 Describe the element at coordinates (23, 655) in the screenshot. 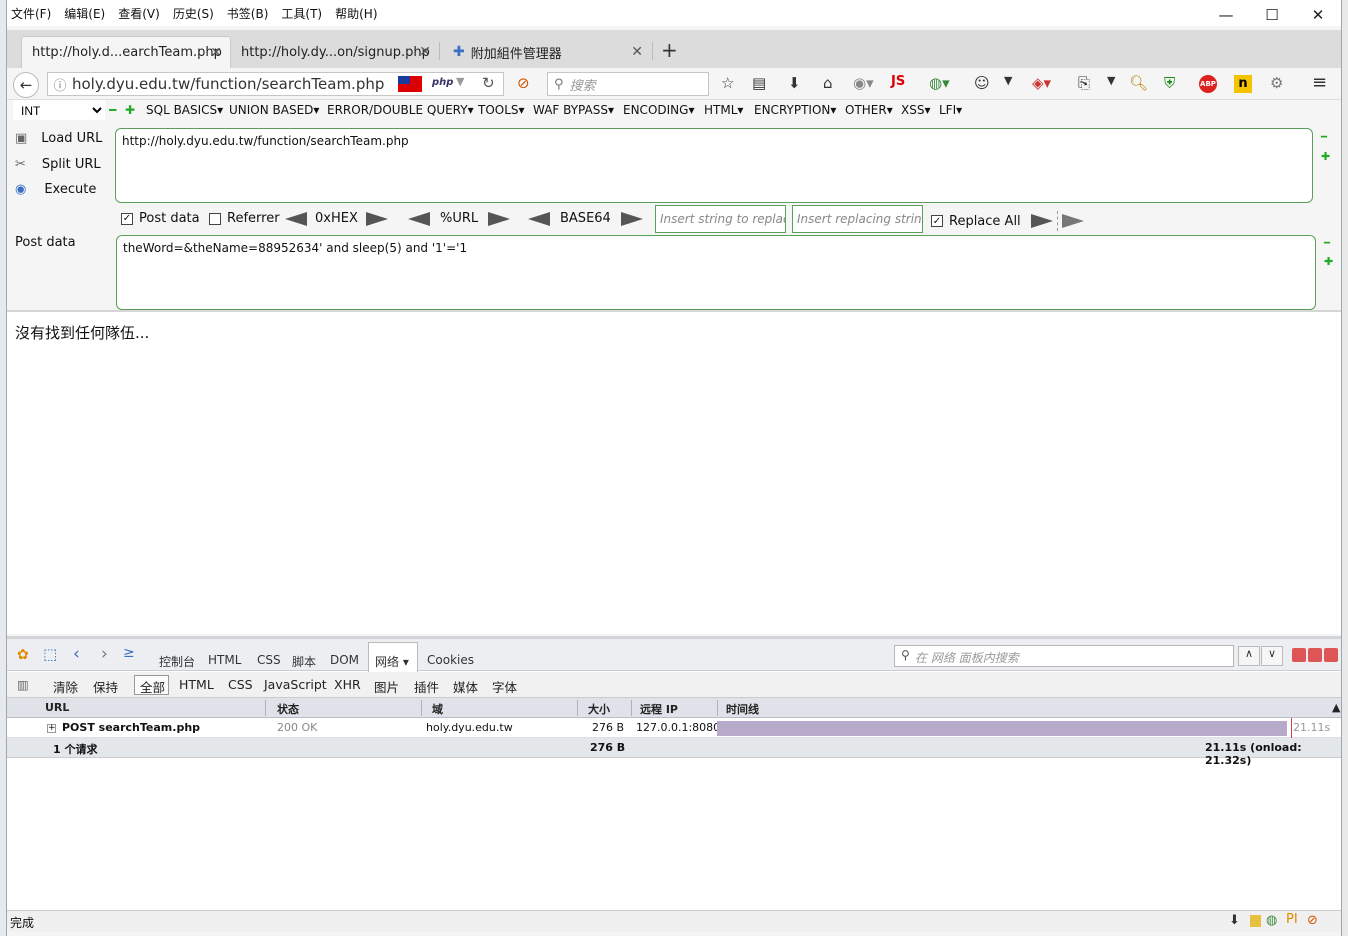

I see `firebug-bug-icon: ✿` at that location.